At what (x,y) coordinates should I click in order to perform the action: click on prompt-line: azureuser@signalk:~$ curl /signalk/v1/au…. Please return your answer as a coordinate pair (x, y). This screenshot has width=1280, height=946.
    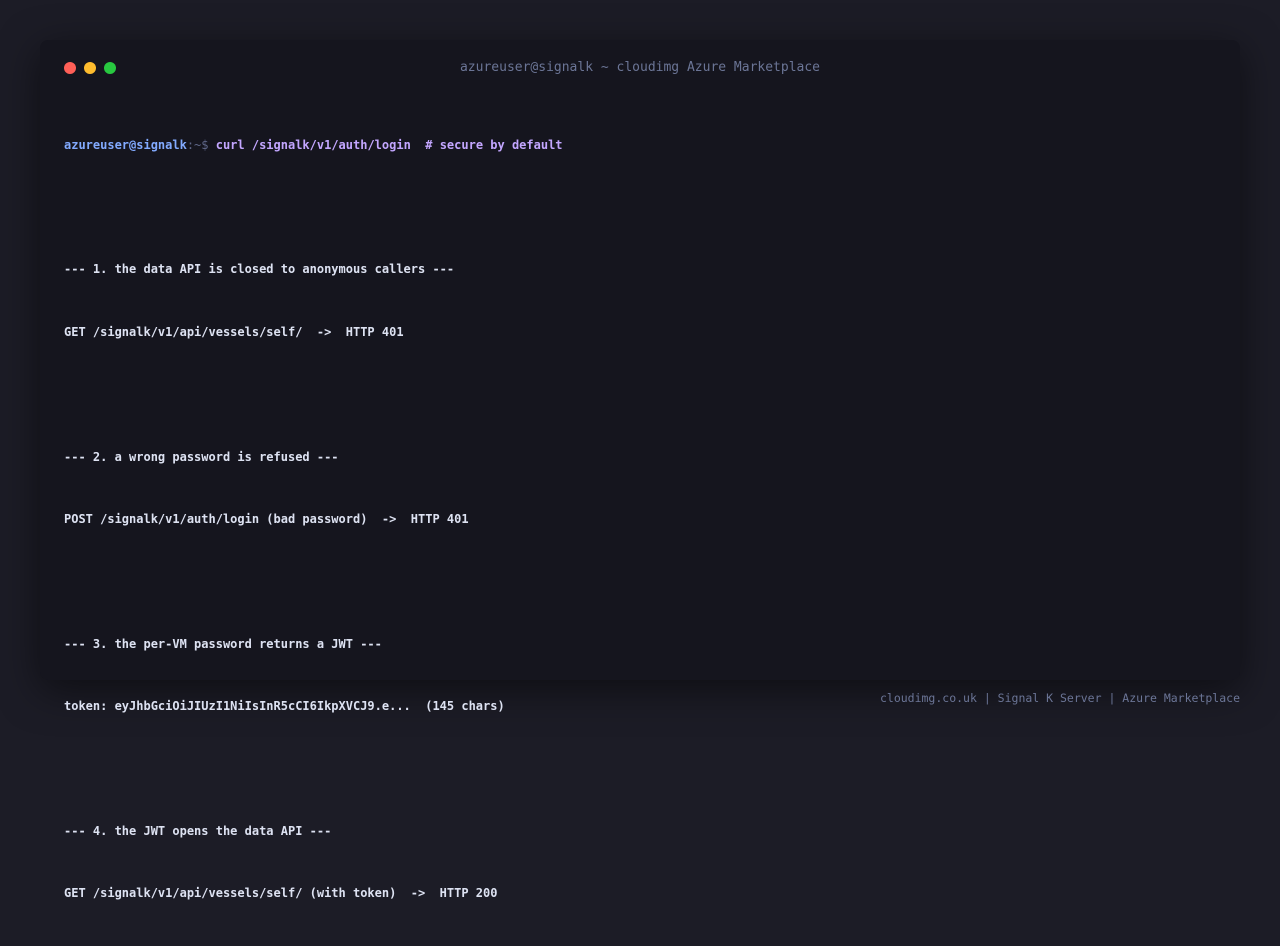
    Looking at the image, I should click on (640, 145).